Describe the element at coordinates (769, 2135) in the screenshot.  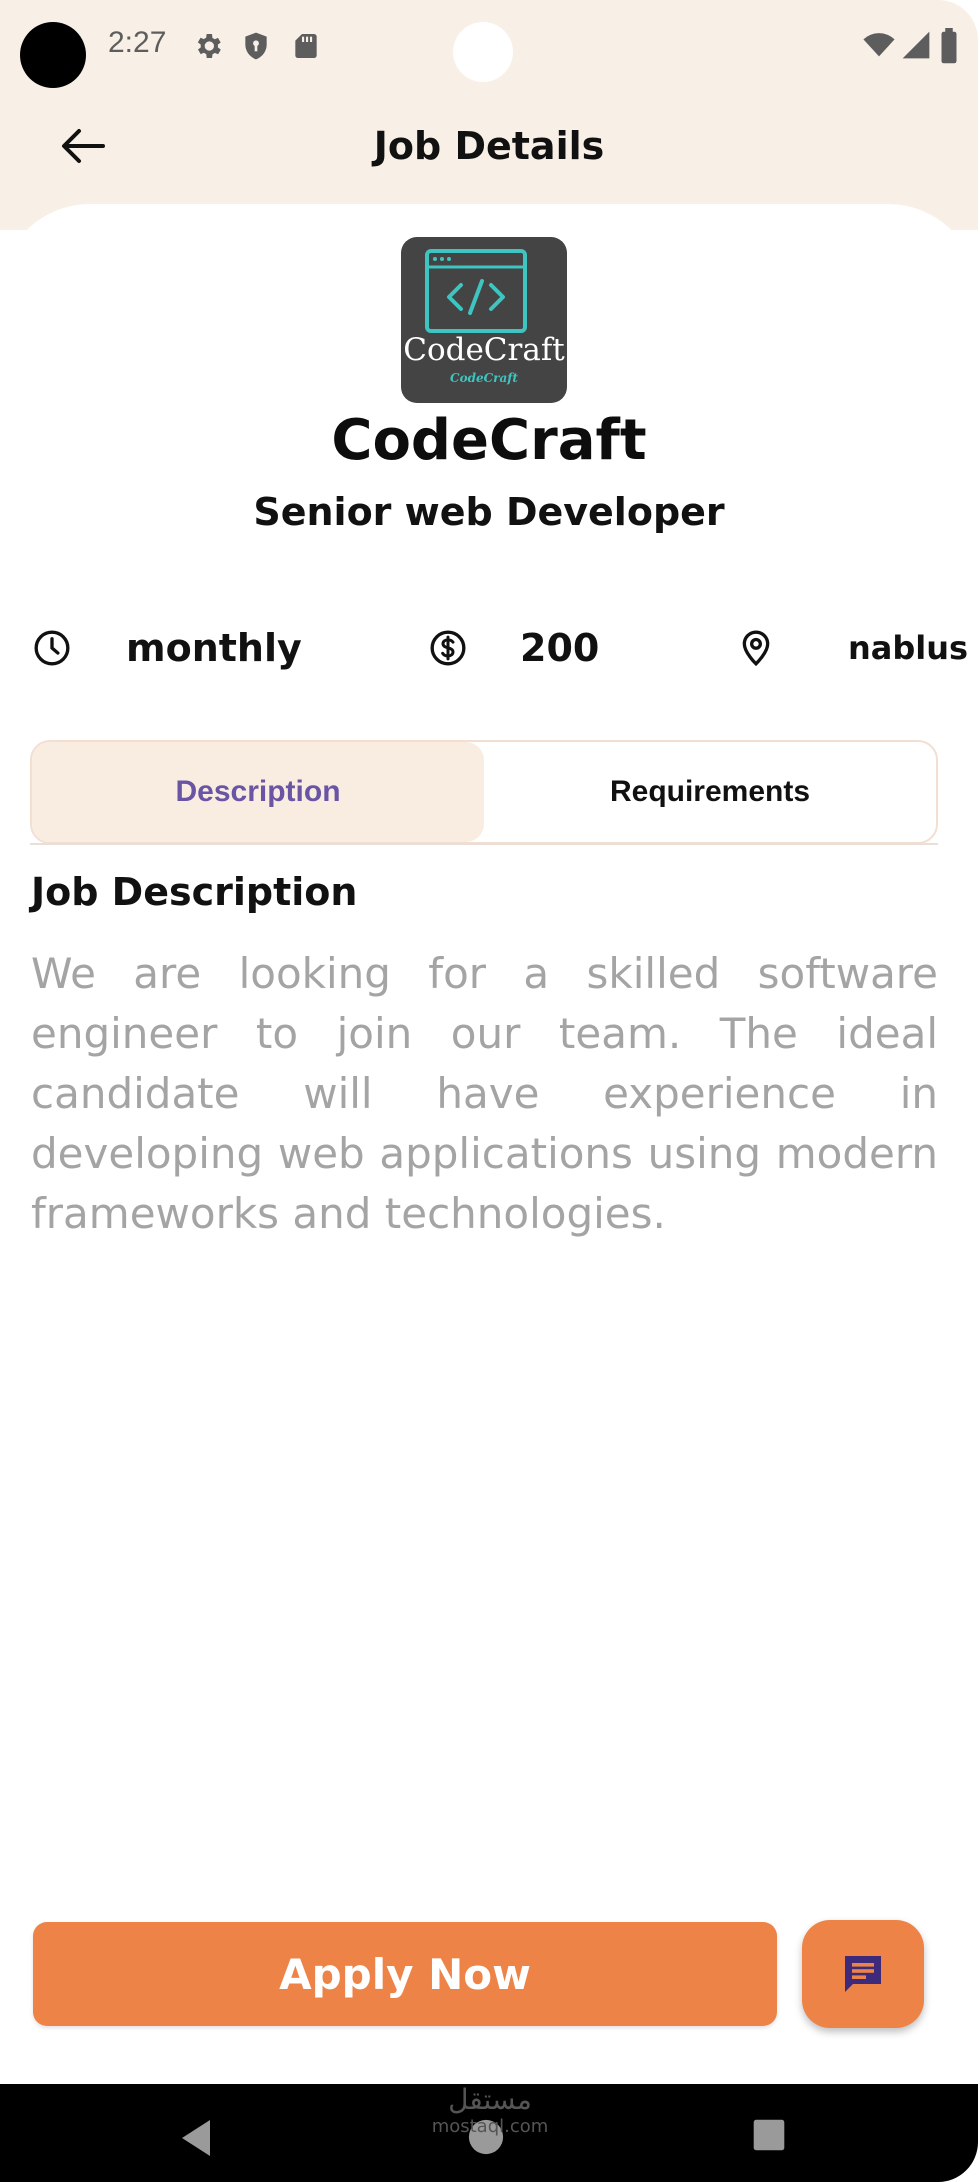
I see `nav-recents-icon` at that location.